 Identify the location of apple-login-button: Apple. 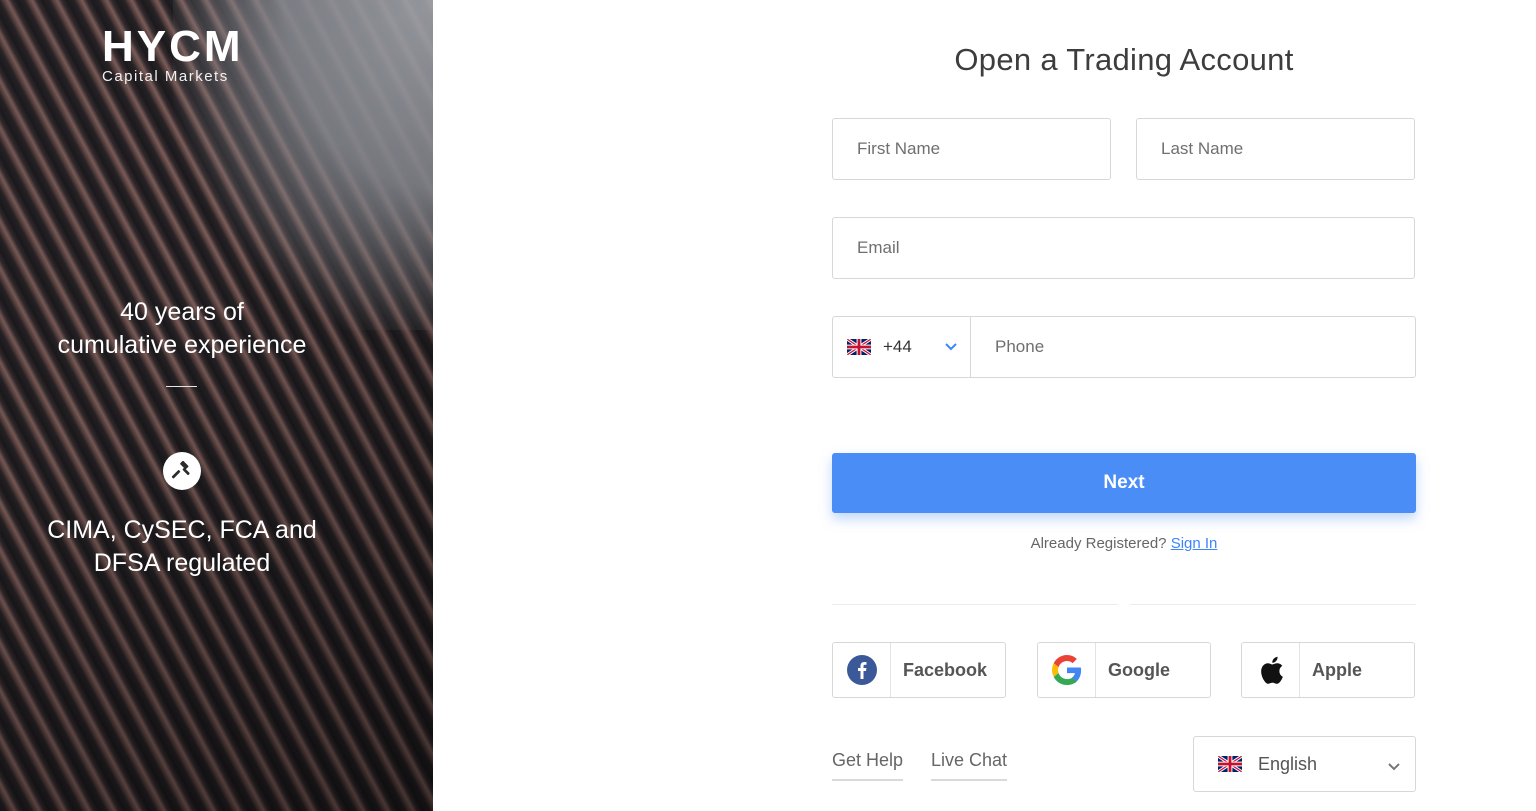
(1328, 670).